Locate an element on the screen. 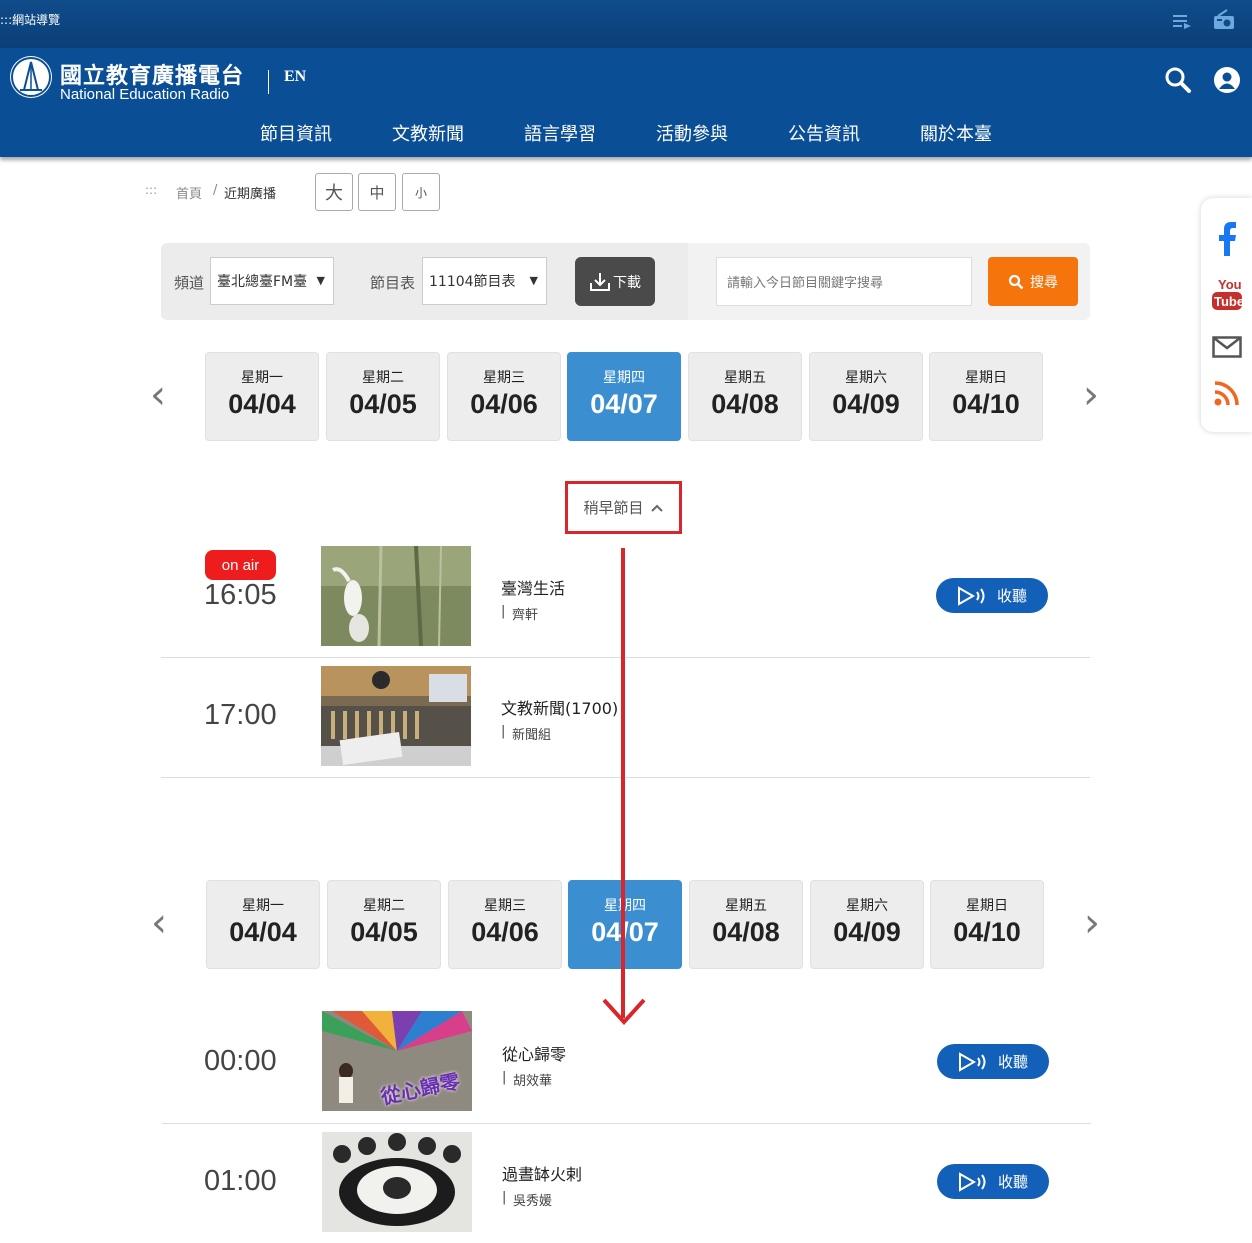  program-title: 從心歸零 is located at coordinates (534, 1053).